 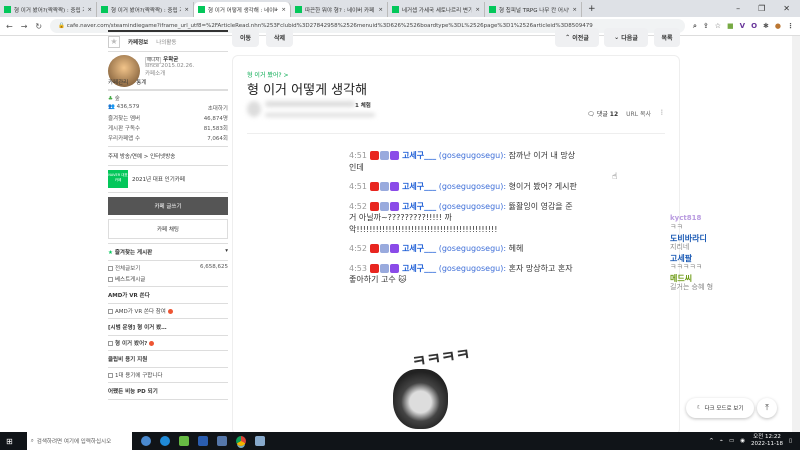 I want to click on puzzle-icon: ✱, so click(x=766, y=26).